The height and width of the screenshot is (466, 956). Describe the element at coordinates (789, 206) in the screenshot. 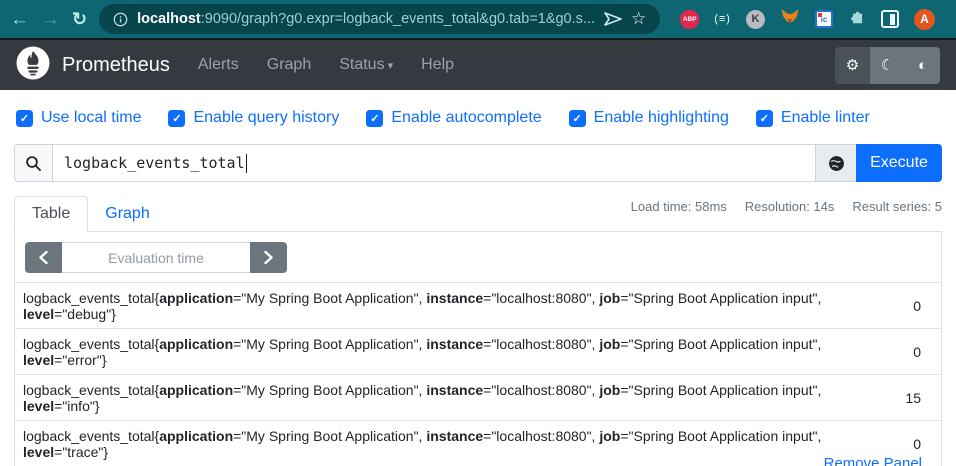

I see `stat-resolution: Resolution: 14s` at that location.